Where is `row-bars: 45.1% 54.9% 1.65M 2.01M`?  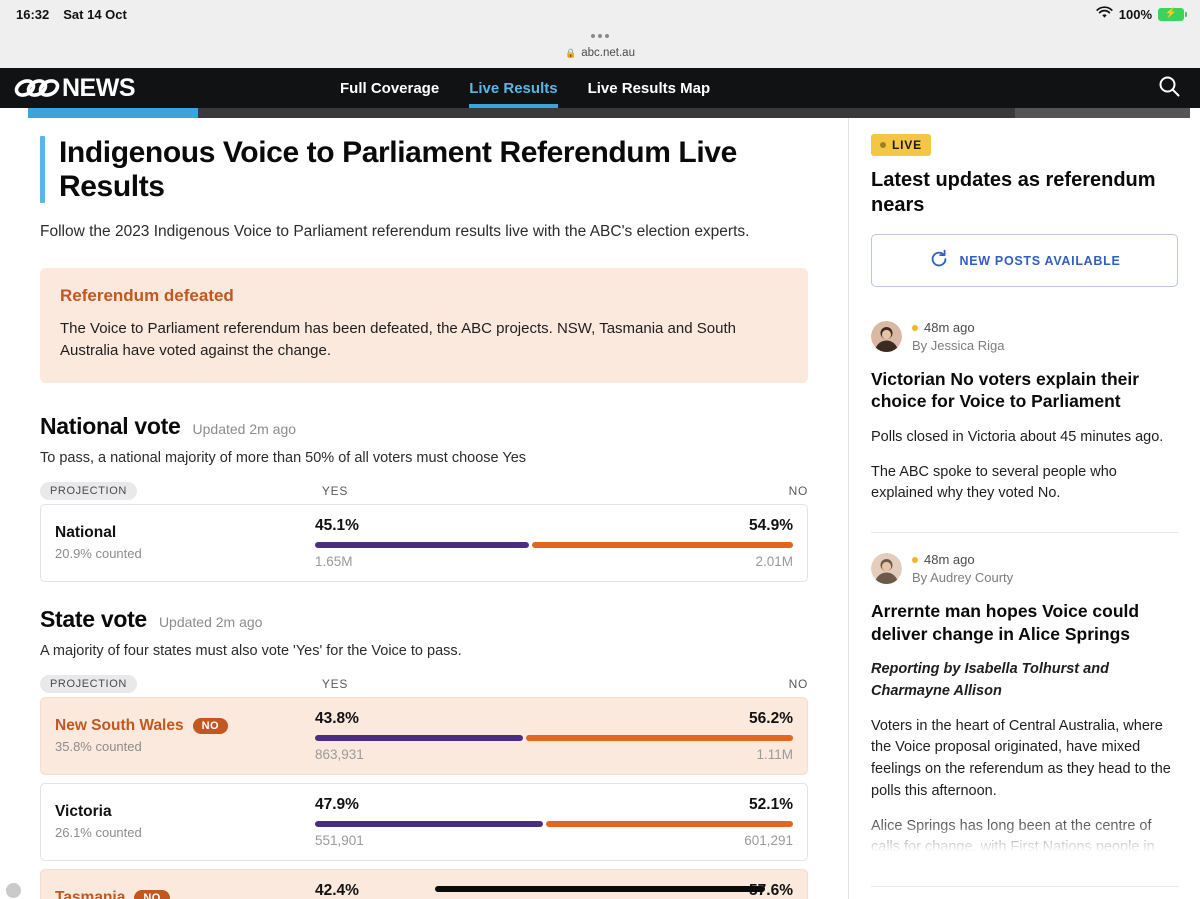 row-bars: 45.1% 54.9% 1.65M 2.01M is located at coordinates (554, 543).